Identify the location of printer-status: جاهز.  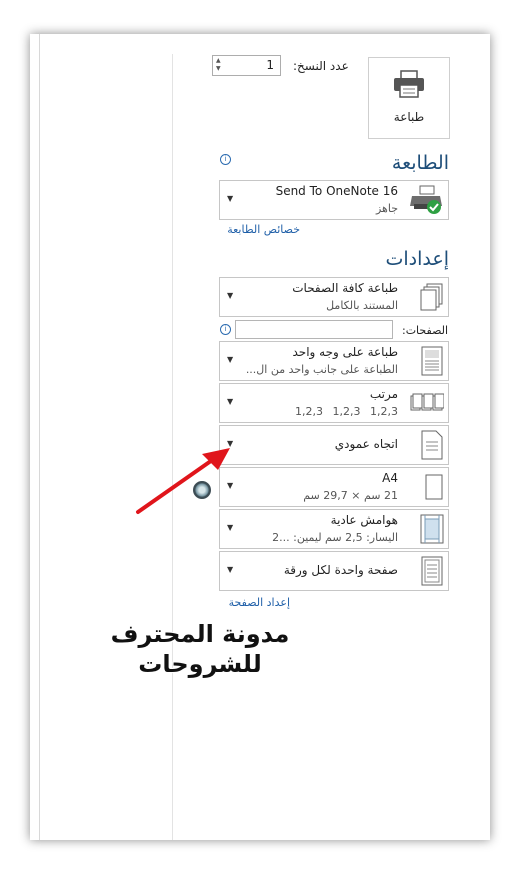
(386, 208).